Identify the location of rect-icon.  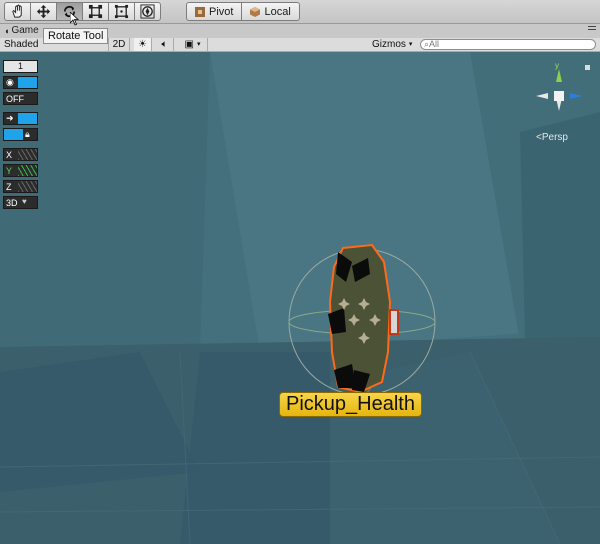
(121, 11).